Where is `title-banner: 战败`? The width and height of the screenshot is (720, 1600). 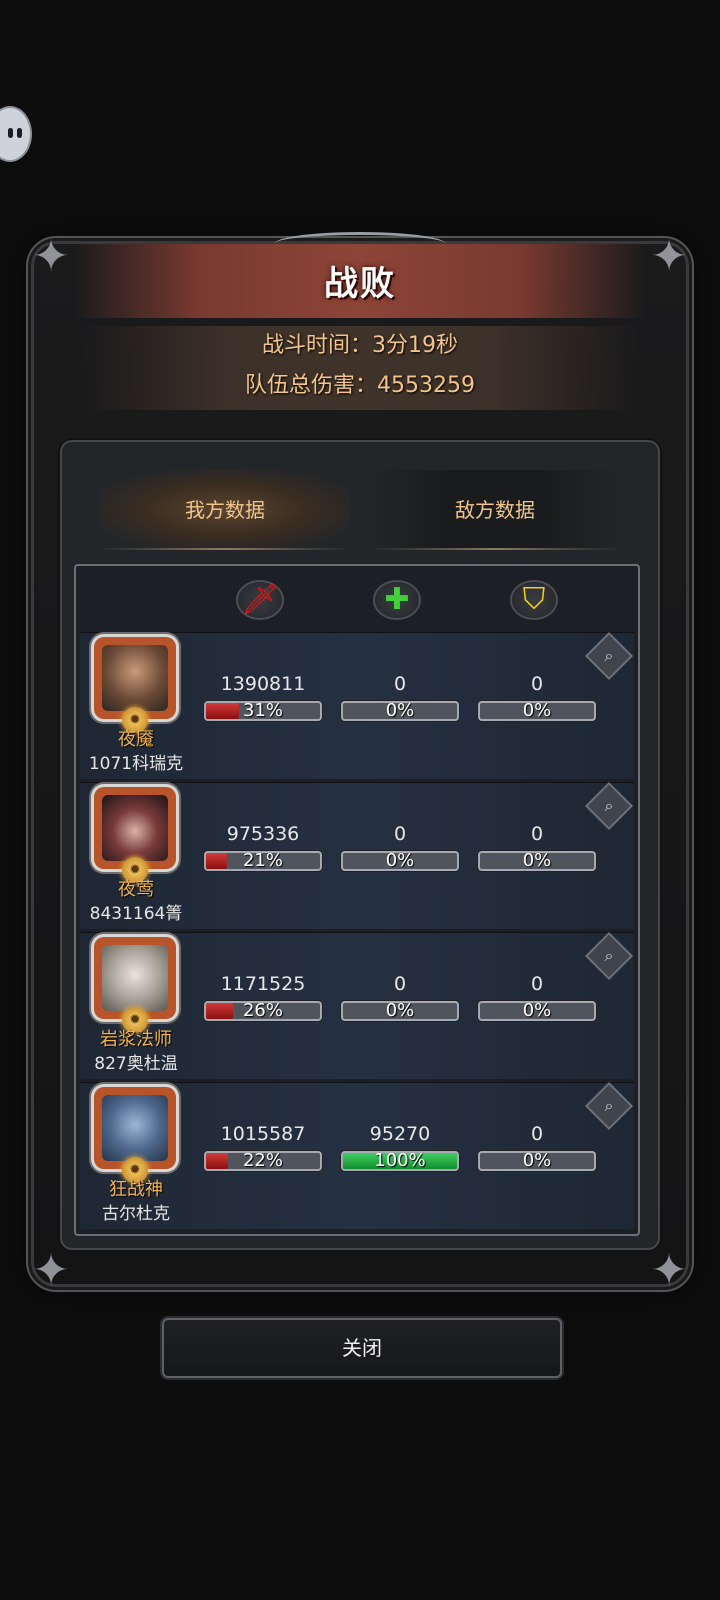
title-banner: 战败 is located at coordinates (360, 275).